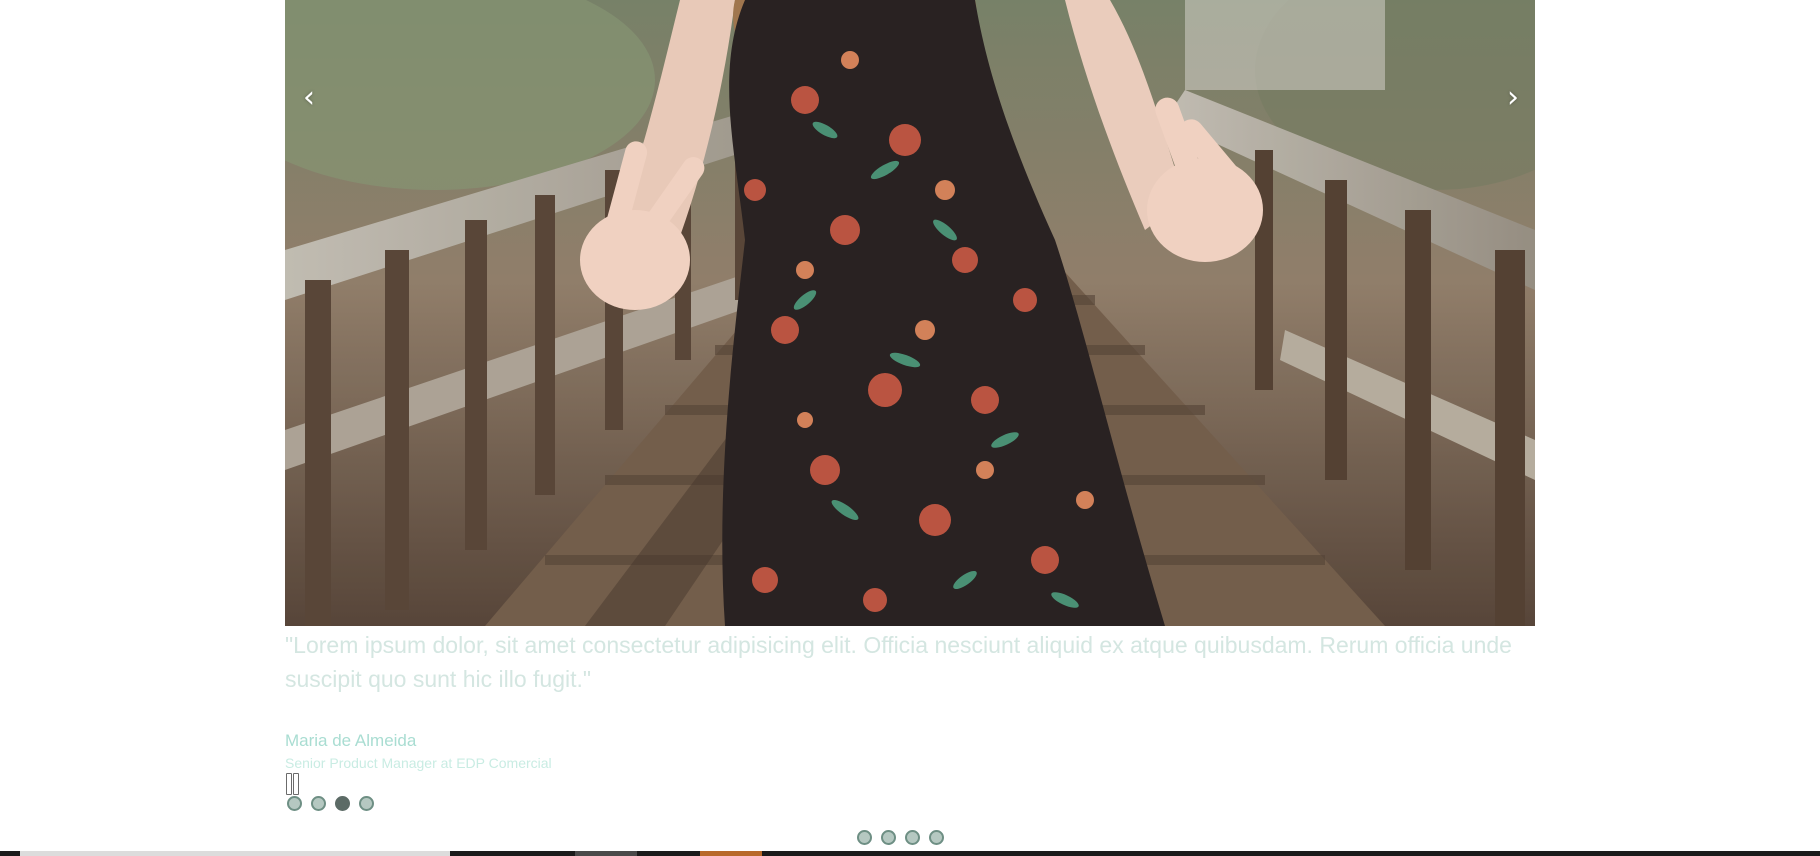 This screenshot has height=856, width=1820. I want to click on pause-button, so click(293, 784).